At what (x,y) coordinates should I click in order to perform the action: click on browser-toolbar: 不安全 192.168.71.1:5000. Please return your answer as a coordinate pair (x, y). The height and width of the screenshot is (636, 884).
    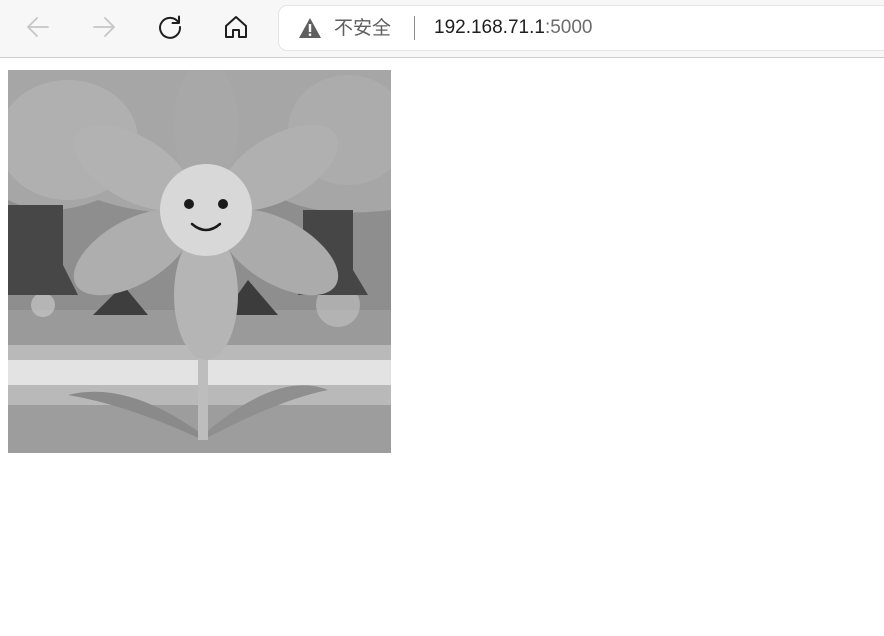
    Looking at the image, I should click on (442, 29).